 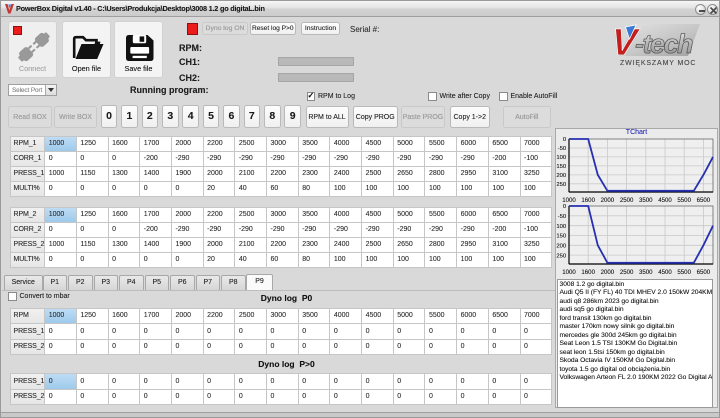 What do you see at coordinates (588, 272) in the screenshot?
I see `svg-text: 1600` at bounding box center [588, 272].